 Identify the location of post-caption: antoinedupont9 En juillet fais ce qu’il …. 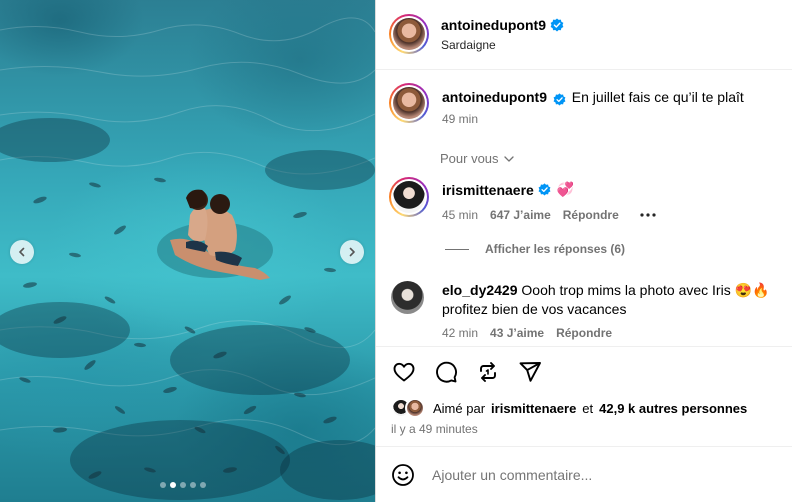
(612, 97).